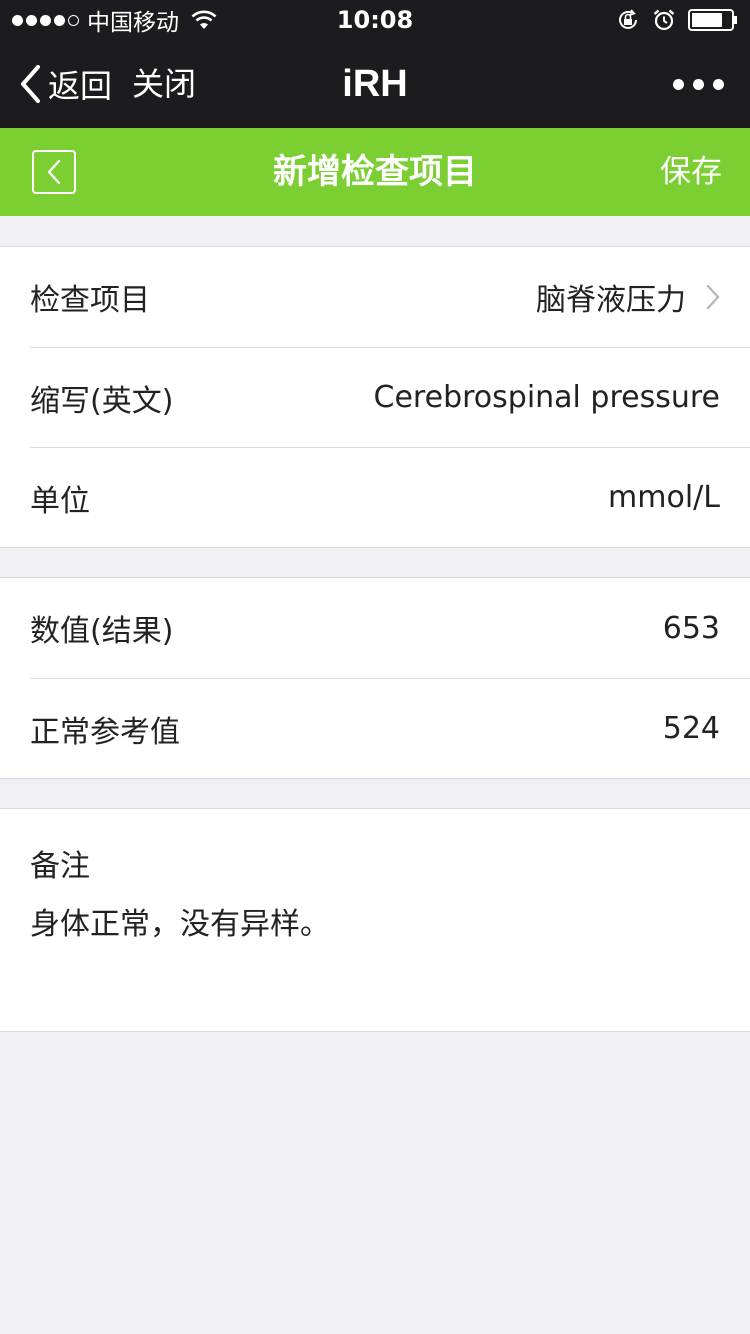  I want to click on reference-row: 正常参考值 524, so click(390, 728).